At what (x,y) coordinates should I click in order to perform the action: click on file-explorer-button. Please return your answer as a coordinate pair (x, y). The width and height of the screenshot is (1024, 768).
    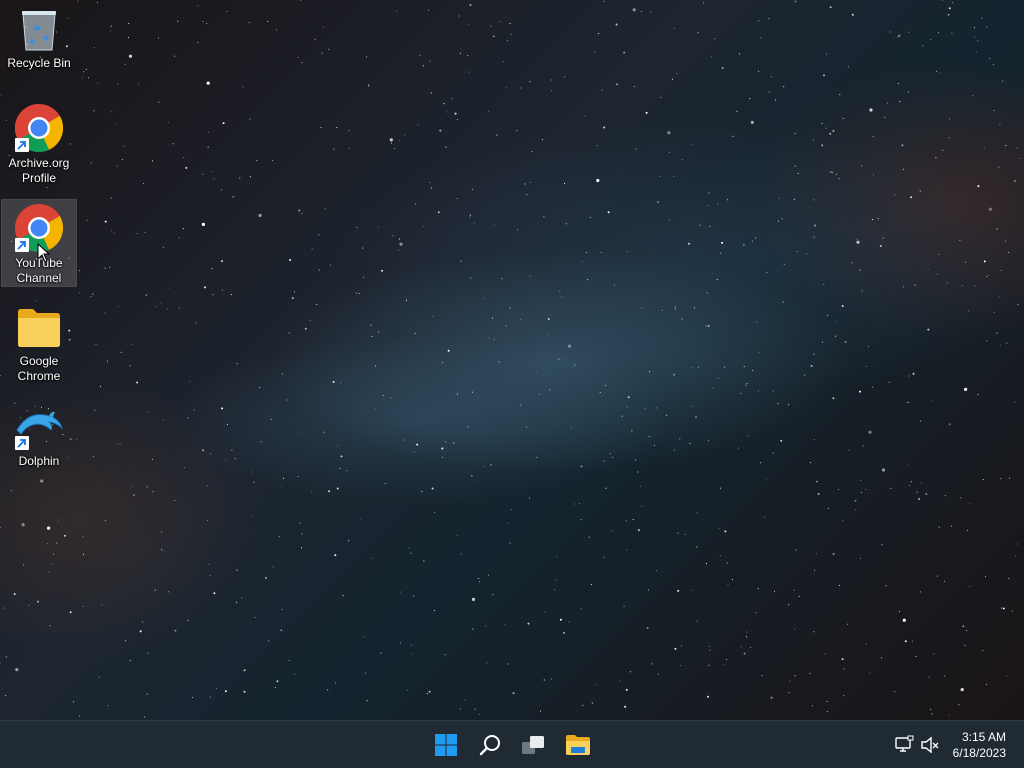
    Looking at the image, I should click on (578, 745).